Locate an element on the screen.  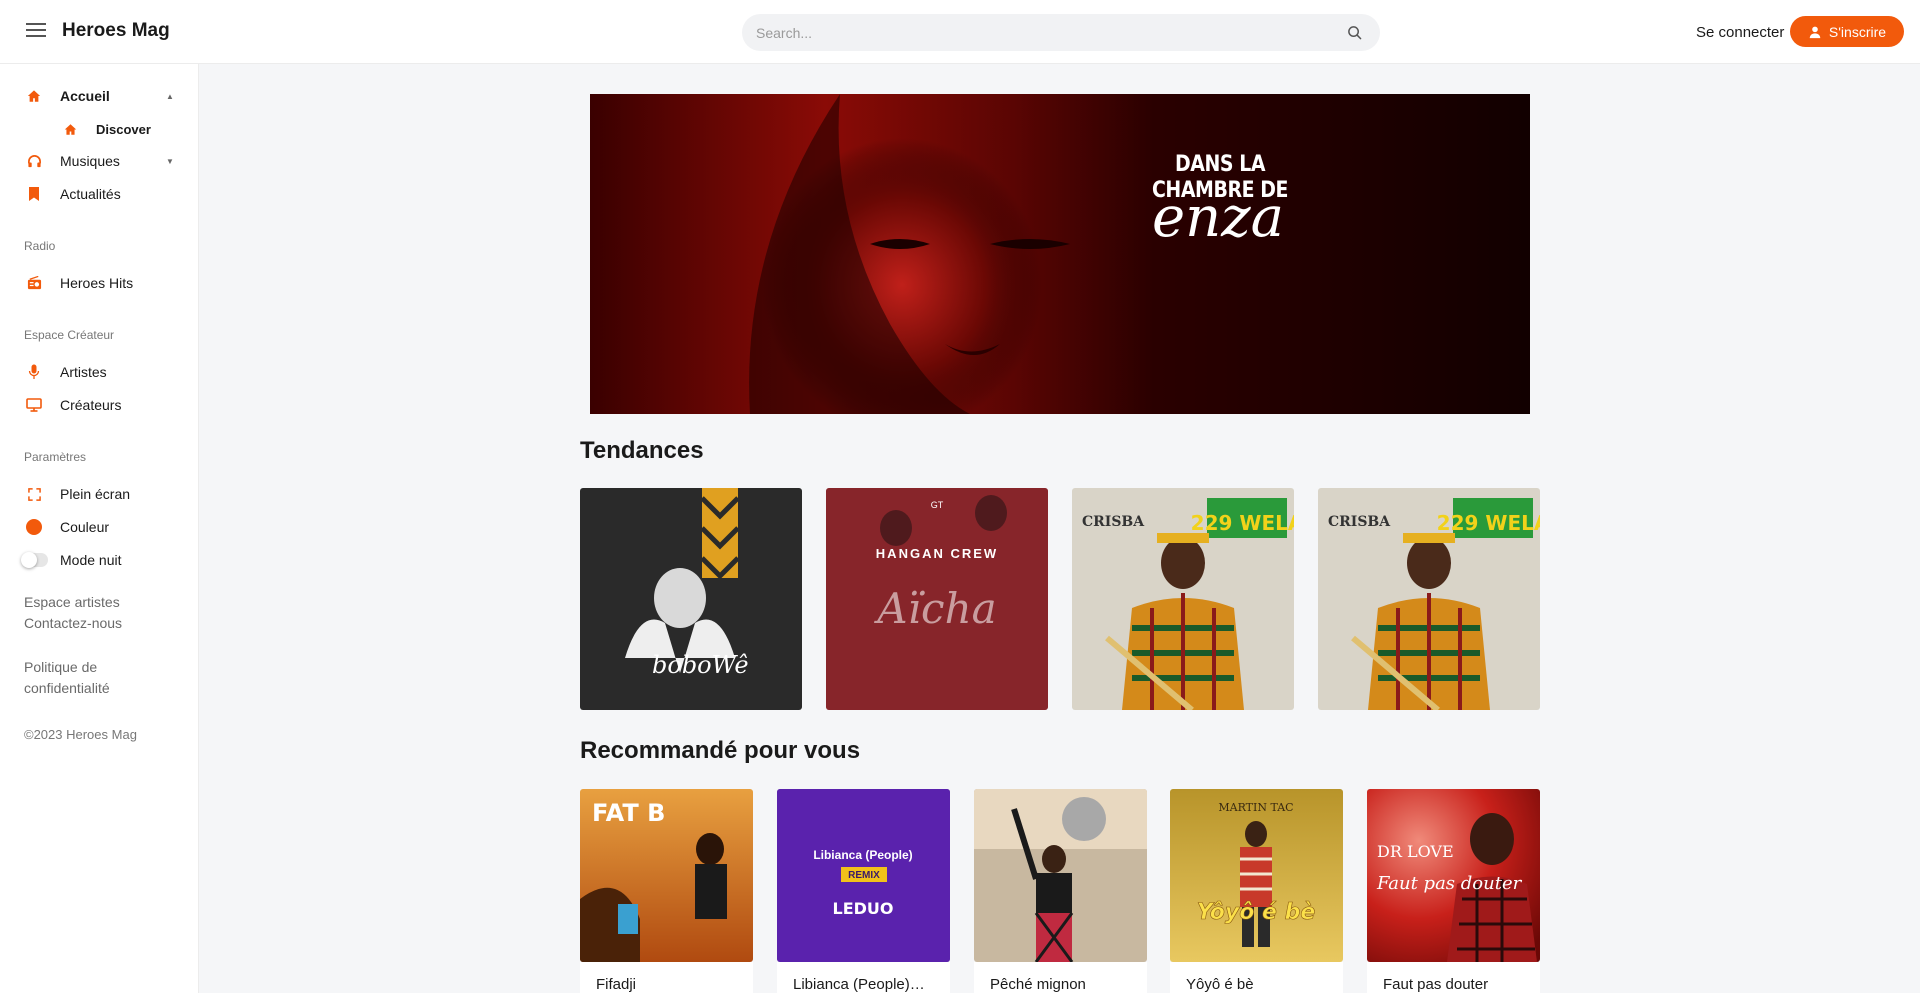
headphones-icon is located at coordinates (34, 161).